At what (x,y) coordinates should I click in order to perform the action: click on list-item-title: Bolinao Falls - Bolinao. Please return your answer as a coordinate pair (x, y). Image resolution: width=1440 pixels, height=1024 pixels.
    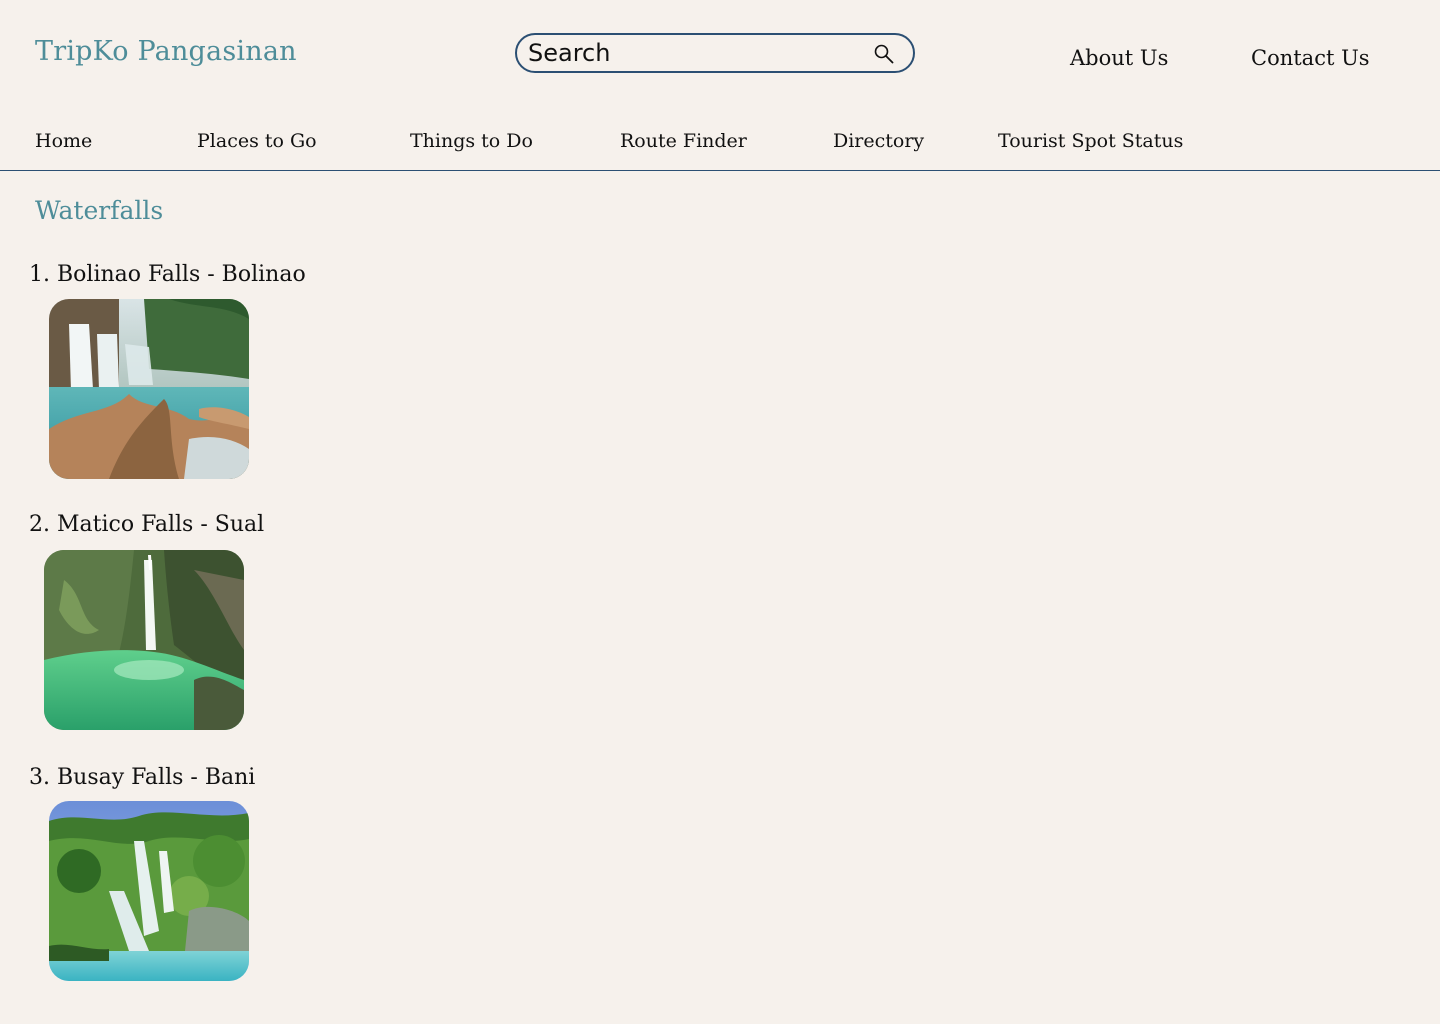
    Looking at the image, I should click on (181, 274).